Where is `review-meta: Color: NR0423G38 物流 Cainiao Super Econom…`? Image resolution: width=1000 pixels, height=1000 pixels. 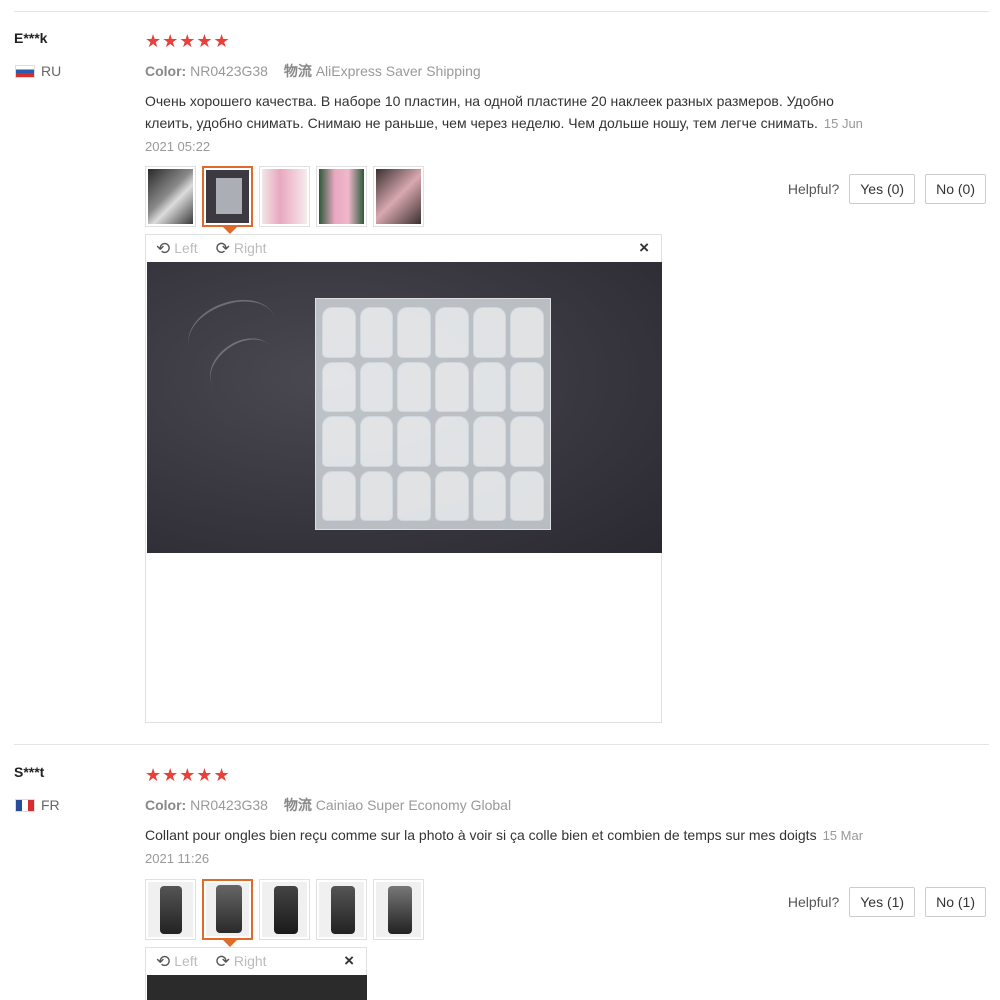
review-meta: Color: NR0423G38 物流 Cainiao Super Econom… is located at coordinates (334, 805).